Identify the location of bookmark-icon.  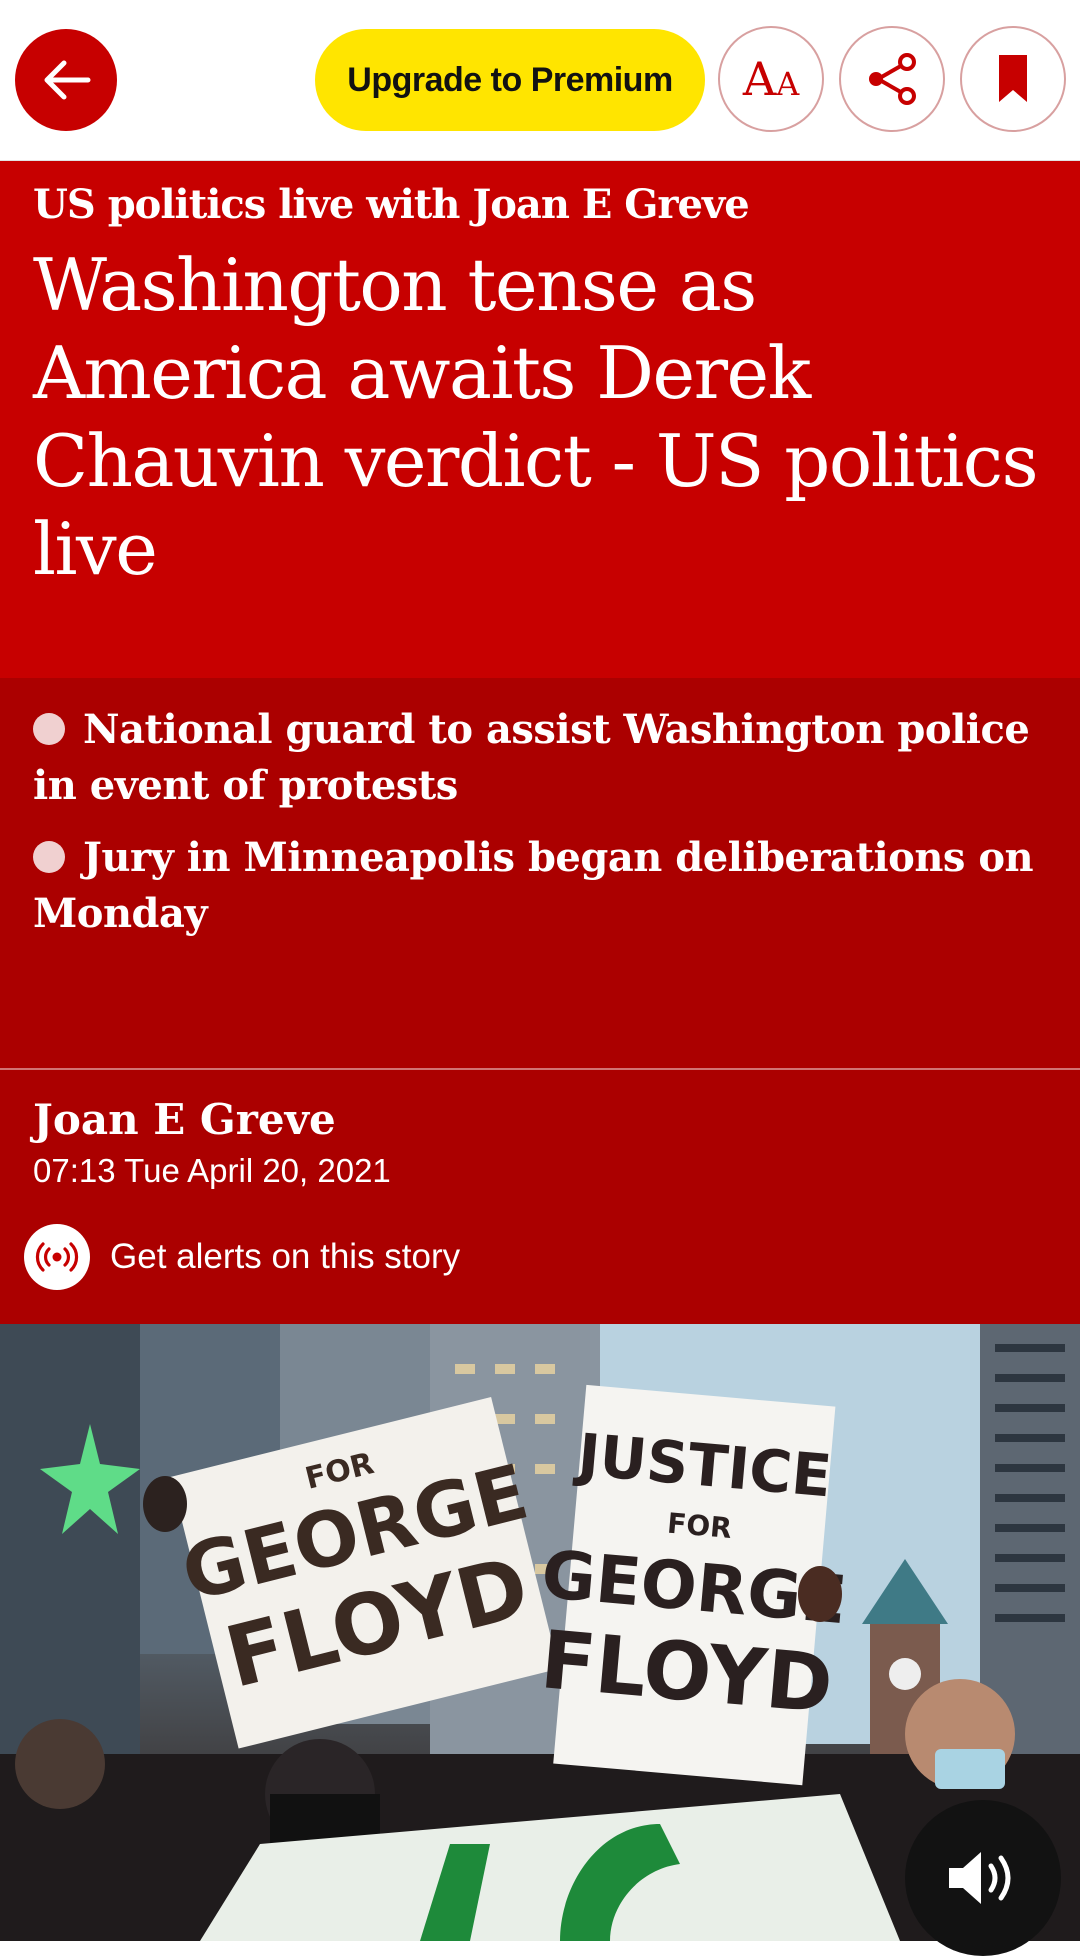
(1013, 78).